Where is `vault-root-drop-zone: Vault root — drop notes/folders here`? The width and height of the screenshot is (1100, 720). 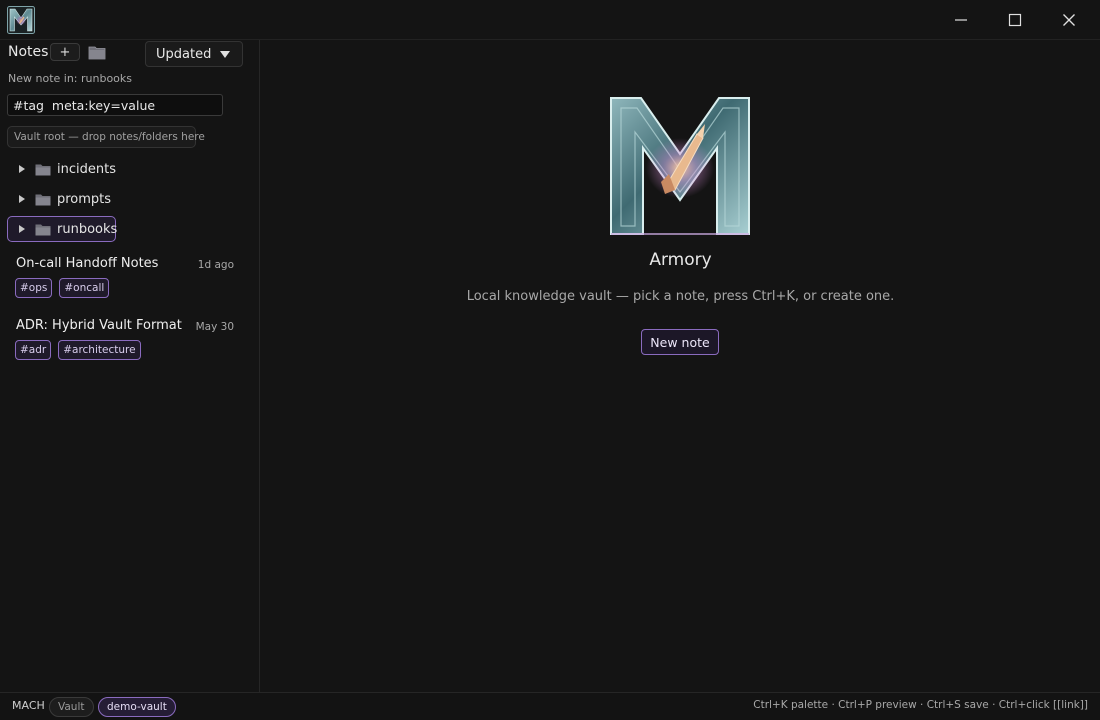 vault-root-drop-zone: Vault root — drop notes/folders here is located at coordinates (106, 137).